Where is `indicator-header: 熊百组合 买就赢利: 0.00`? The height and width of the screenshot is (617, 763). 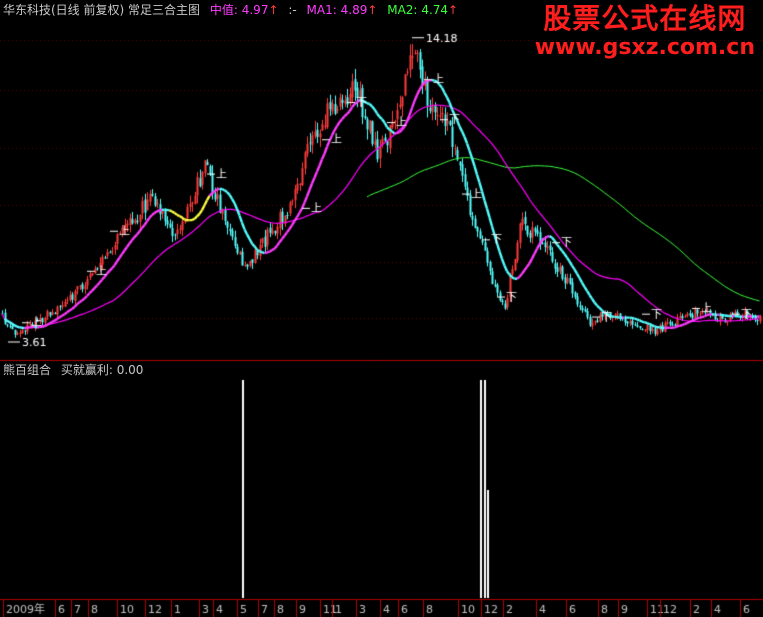 indicator-header: 熊百组合 买就赢利: 0.00 is located at coordinates (73, 370).